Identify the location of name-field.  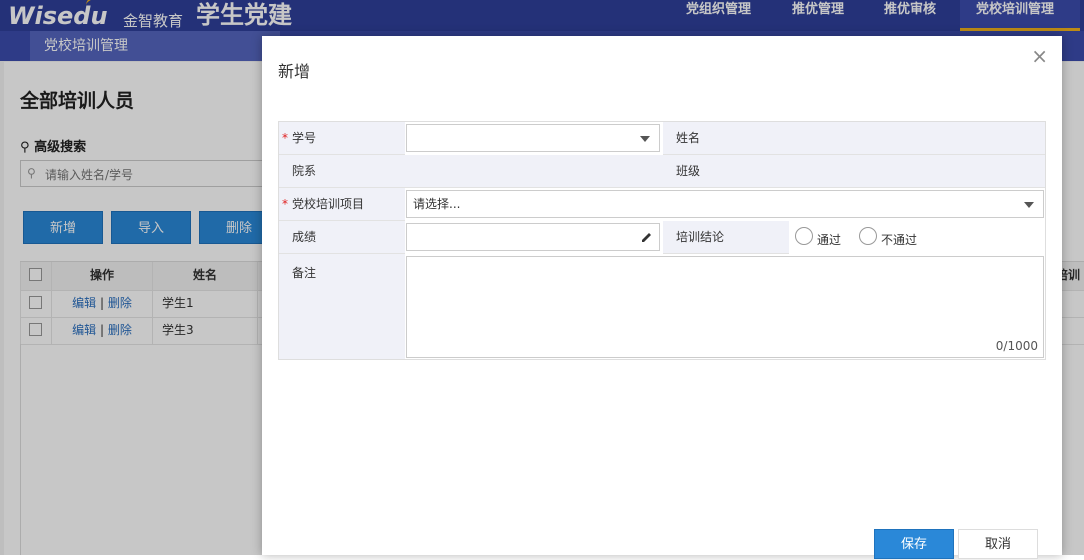
(917, 138).